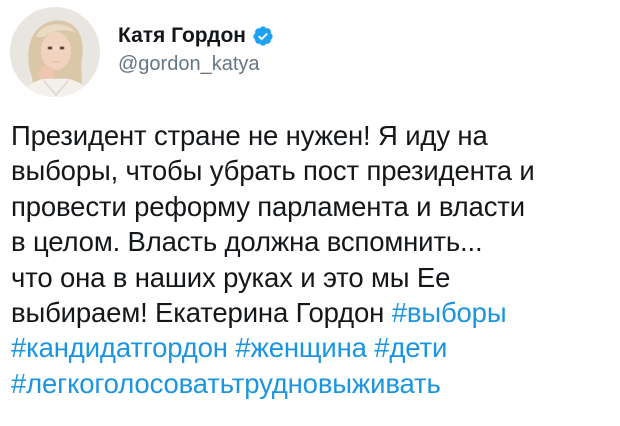 This screenshot has width=620, height=426. Describe the element at coordinates (196, 64) in the screenshot. I see `user-handle: @gordon_katya` at that location.